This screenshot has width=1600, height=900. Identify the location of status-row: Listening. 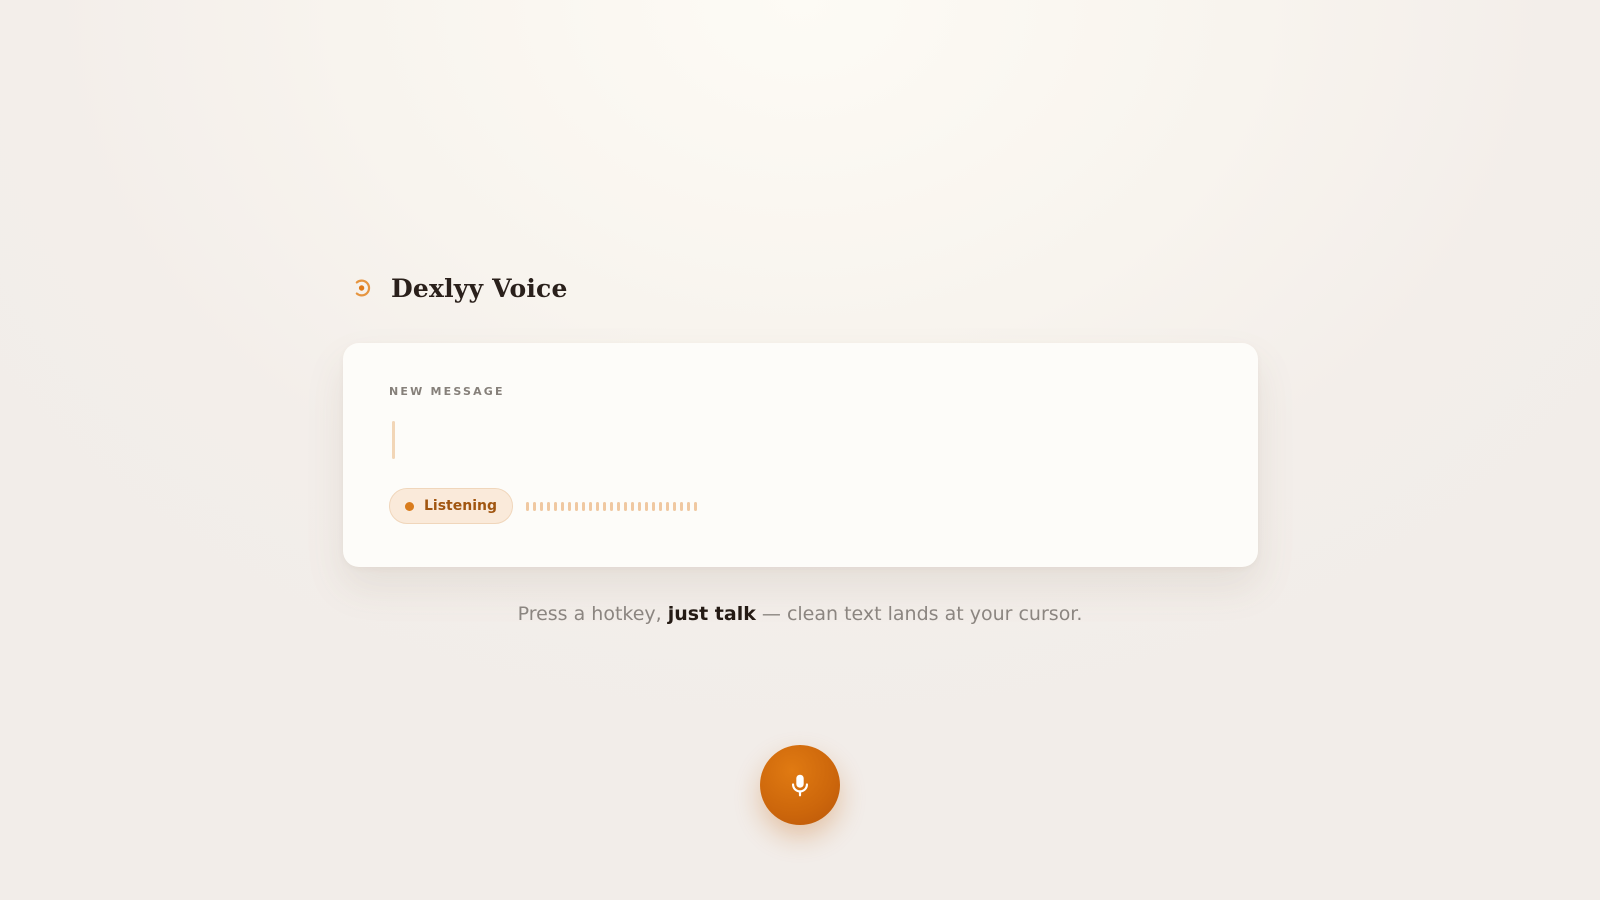
(545, 506).